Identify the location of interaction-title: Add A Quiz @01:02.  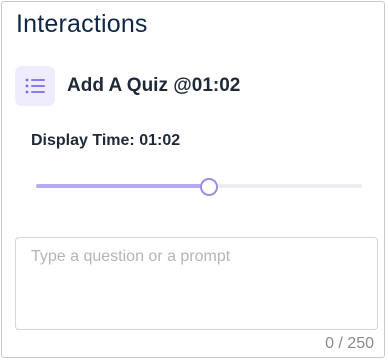
(154, 85).